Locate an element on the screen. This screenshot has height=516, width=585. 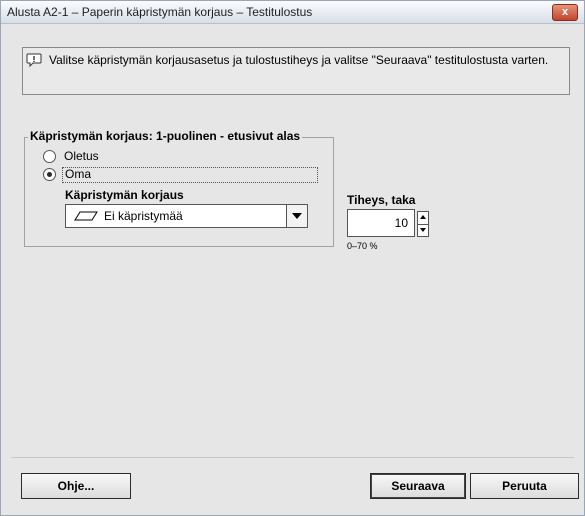
density-range: 0–70 % is located at coordinates (362, 246).